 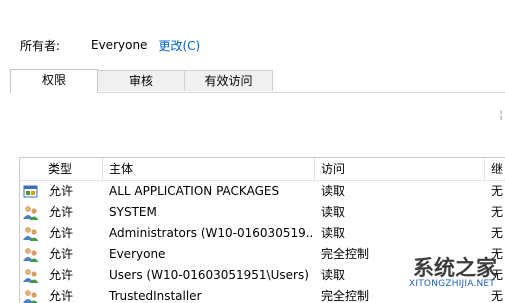 I want to click on entry-principal: Everyone, so click(x=137, y=254).